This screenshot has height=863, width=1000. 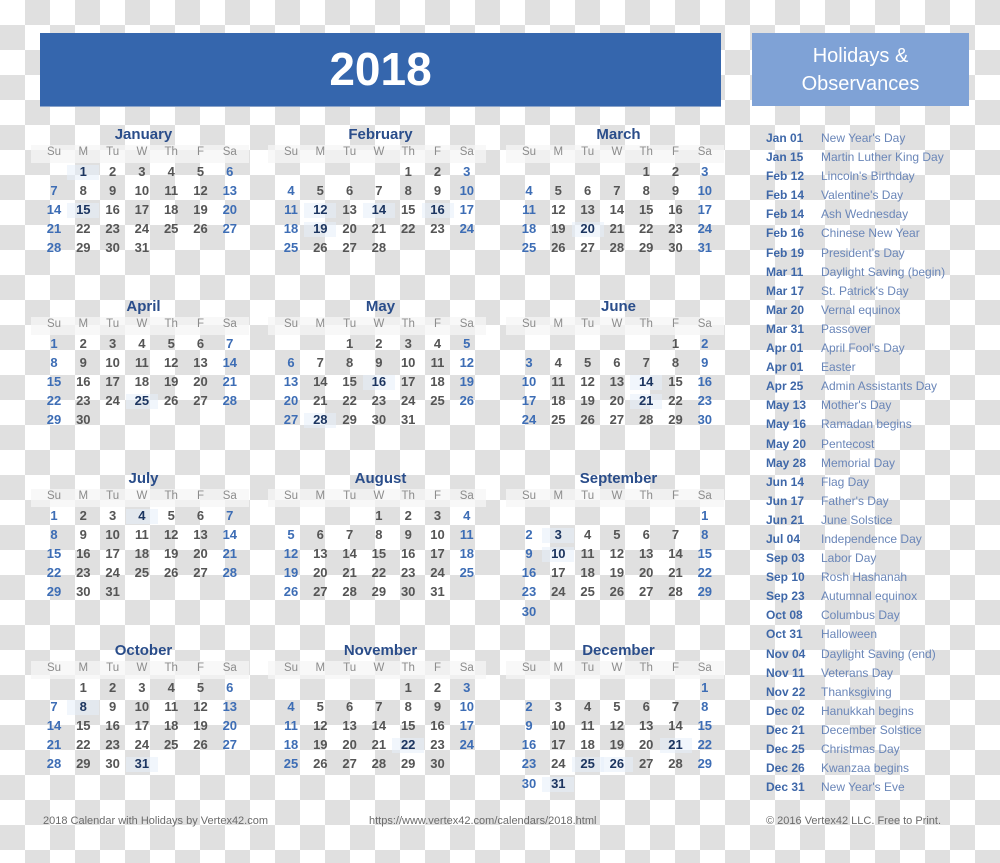 What do you see at coordinates (142, 152) in the screenshot?
I see `weekday-label: W` at bounding box center [142, 152].